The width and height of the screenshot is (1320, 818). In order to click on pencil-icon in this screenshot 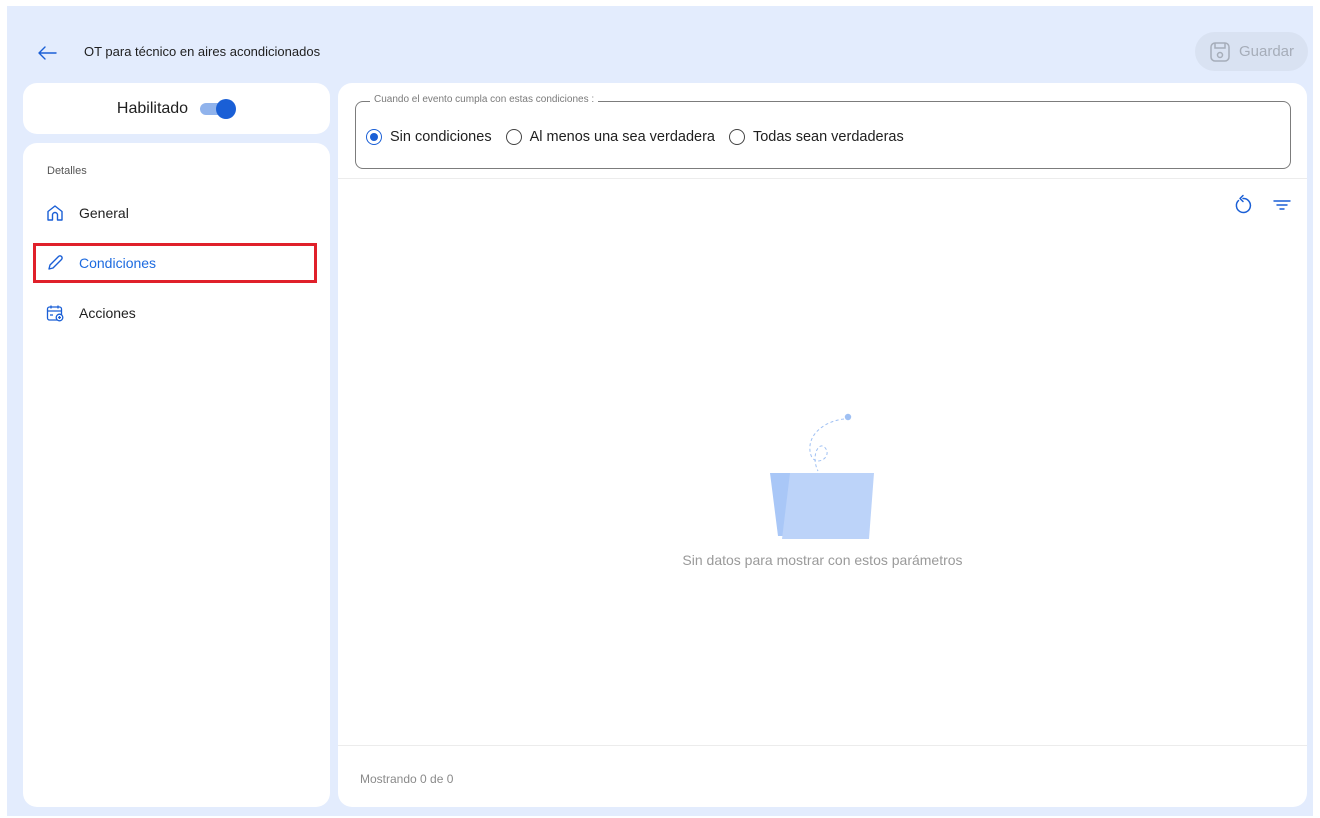, I will do `click(55, 263)`.